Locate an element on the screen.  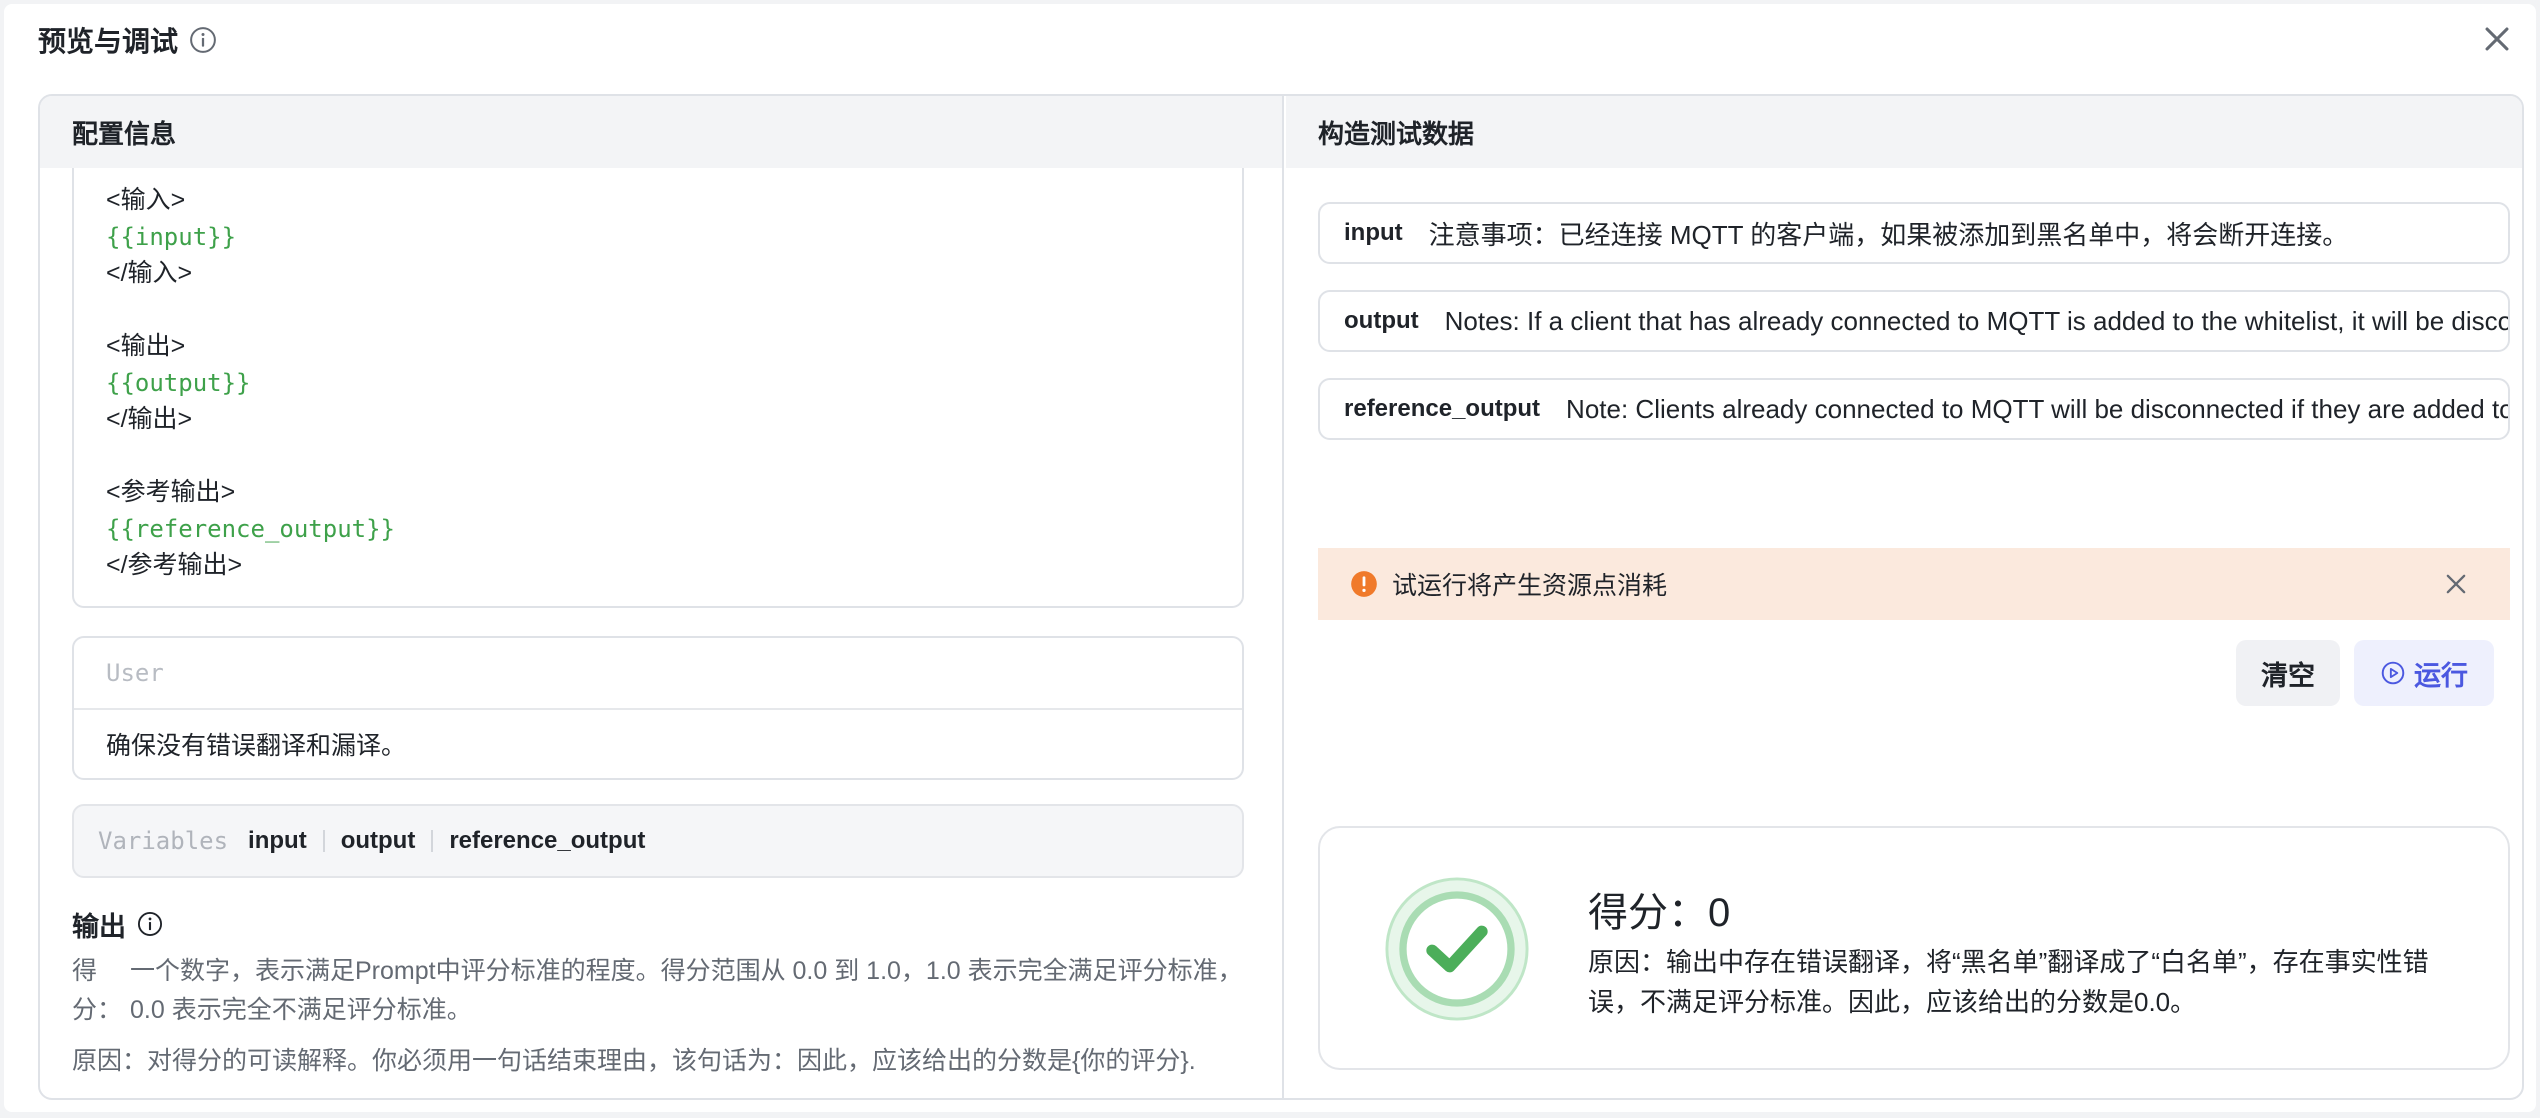
user-role-label: User is located at coordinates (658, 674).